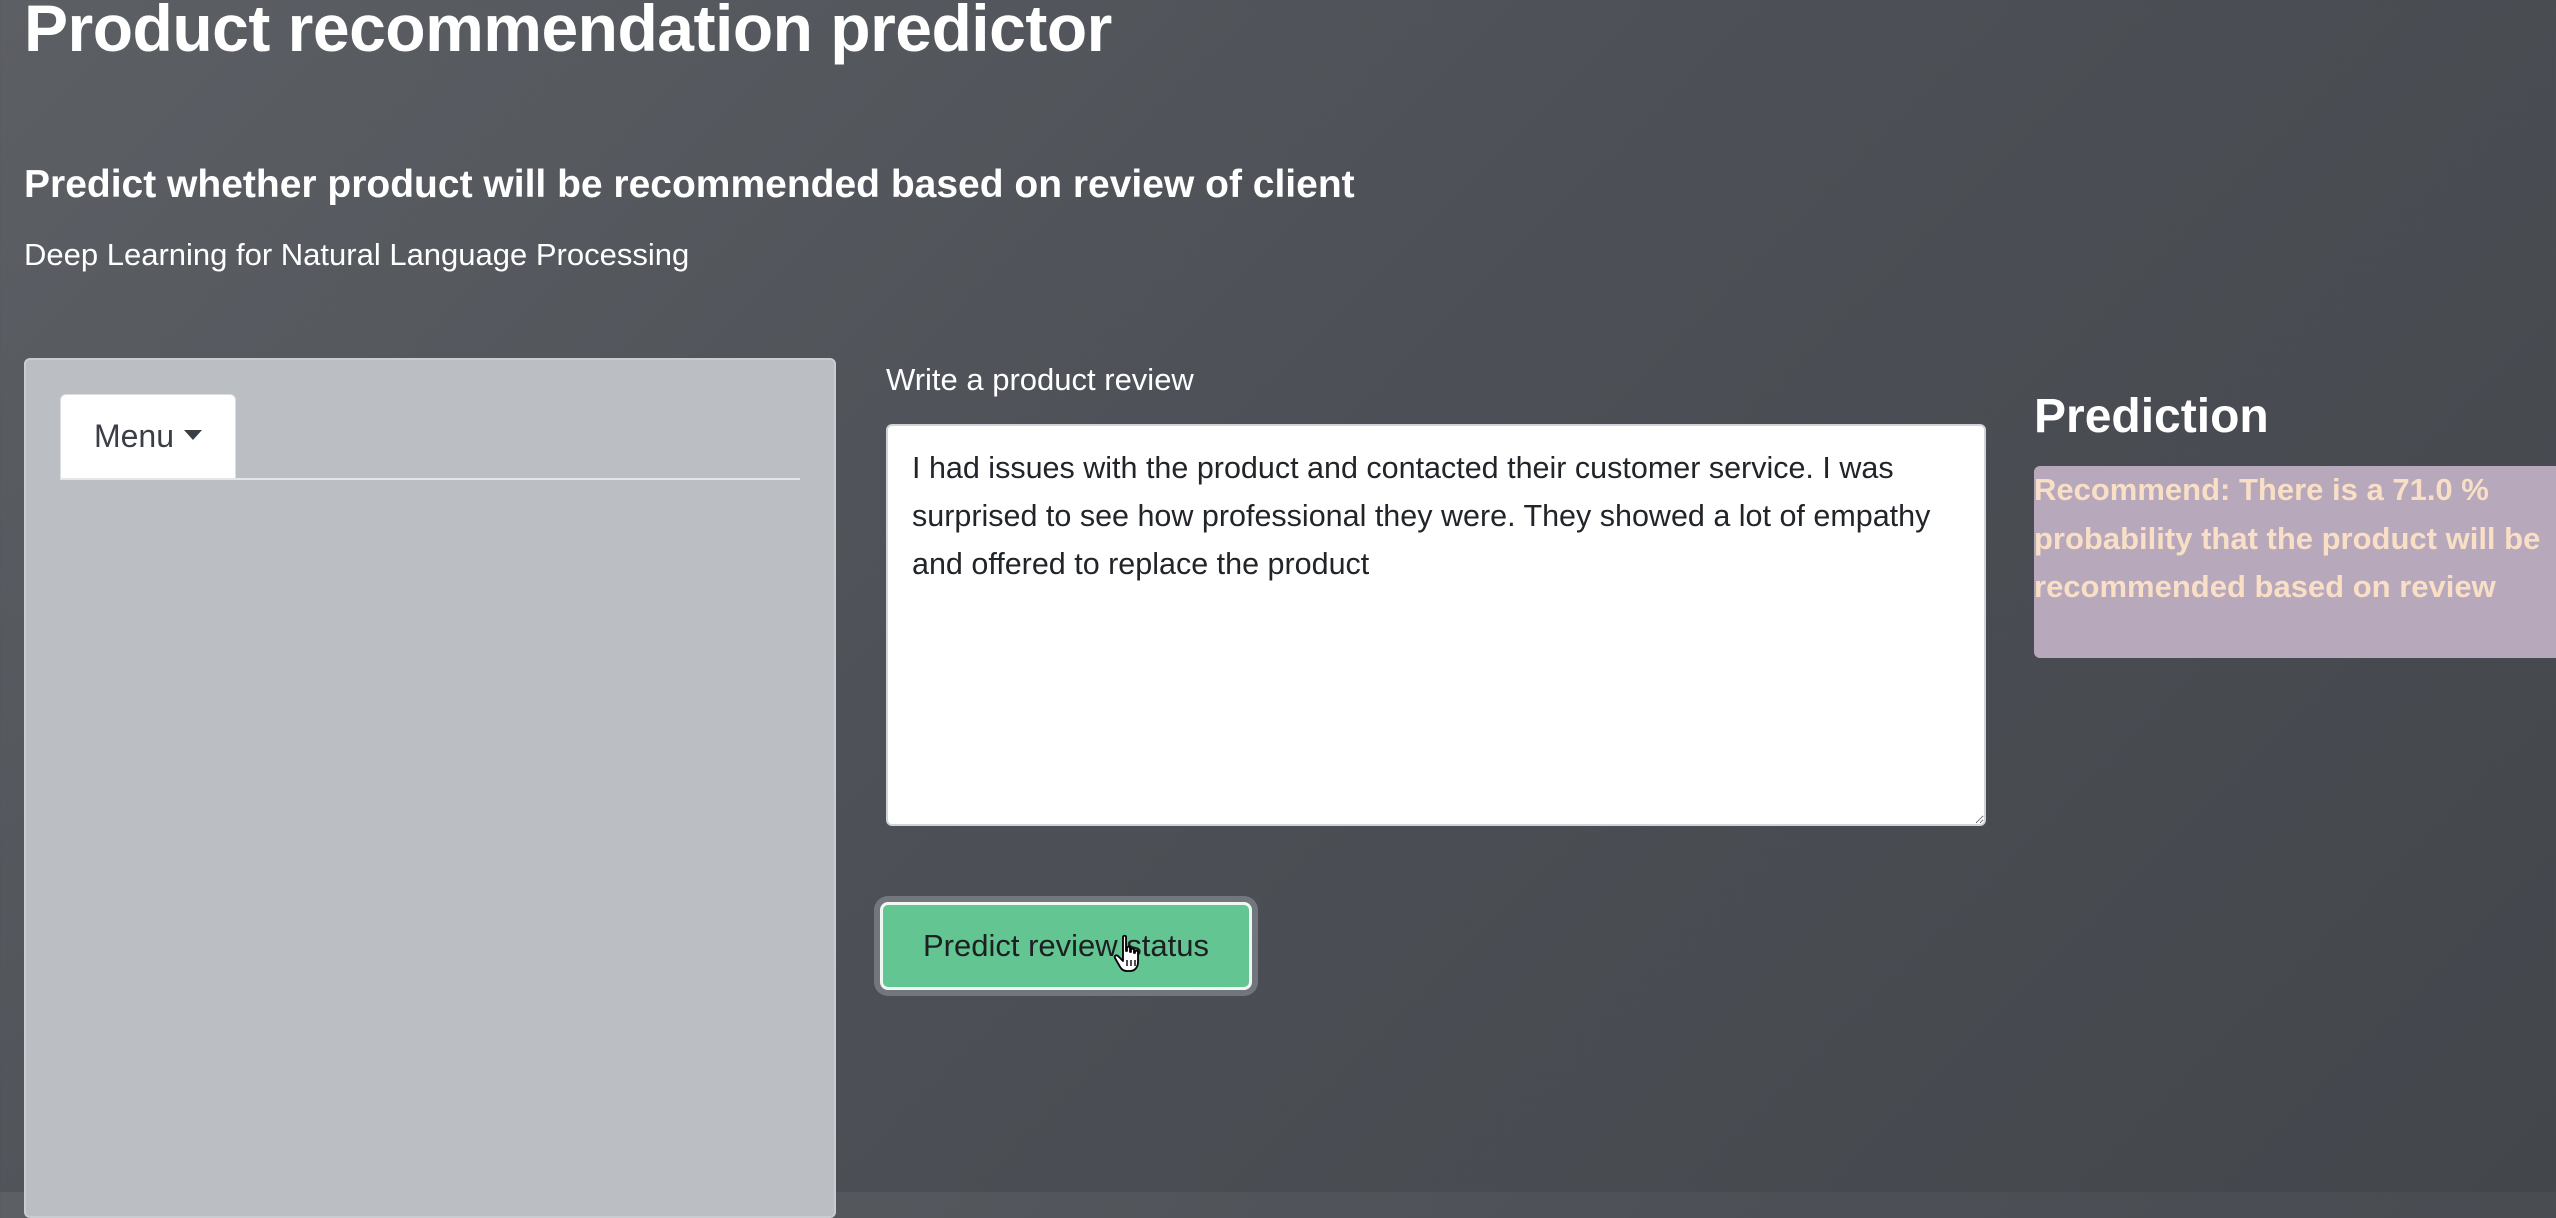 Image resolution: width=2556 pixels, height=1218 pixels. Describe the element at coordinates (193, 434) in the screenshot. I see `caret-down-icon` at that location.